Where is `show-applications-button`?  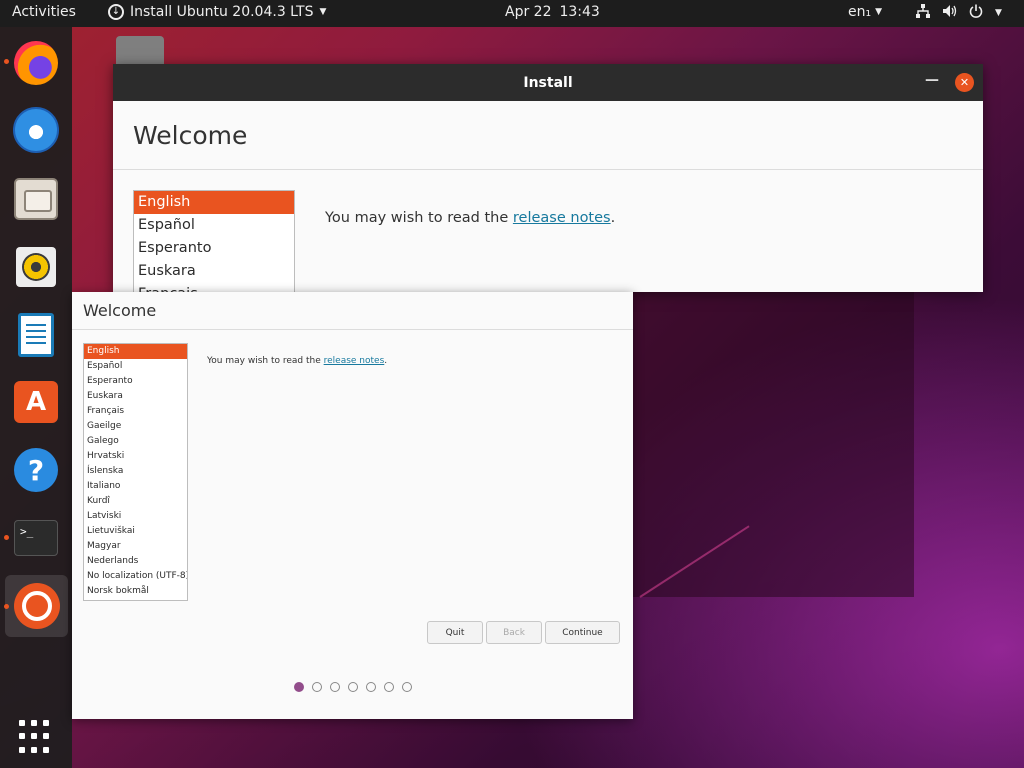 show-applications-button is located at coordinates (36, 737).